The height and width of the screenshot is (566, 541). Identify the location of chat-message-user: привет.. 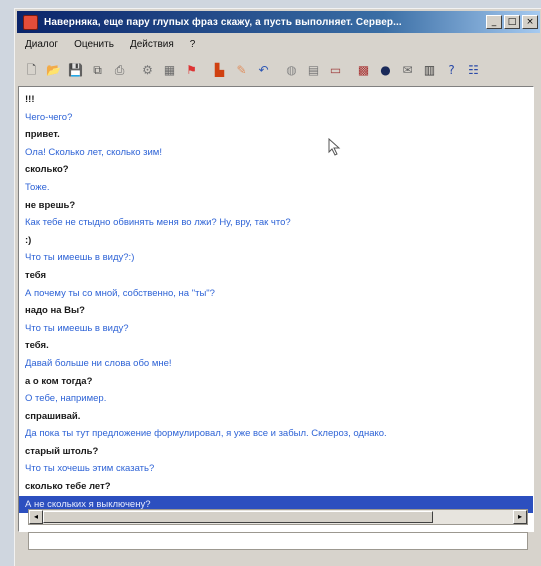
(279, 135).